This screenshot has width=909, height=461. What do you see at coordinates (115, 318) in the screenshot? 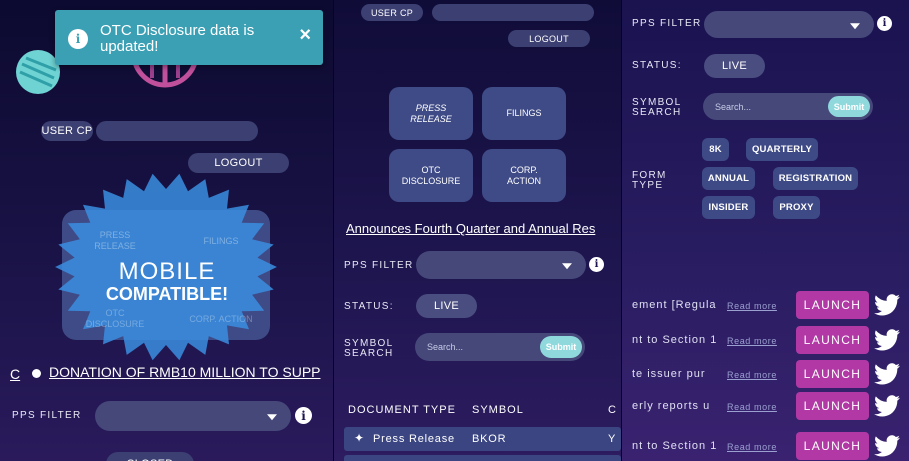
I see `faded-tile-otc: OTC DISCLOSURE` at bounding box center [115, 318].